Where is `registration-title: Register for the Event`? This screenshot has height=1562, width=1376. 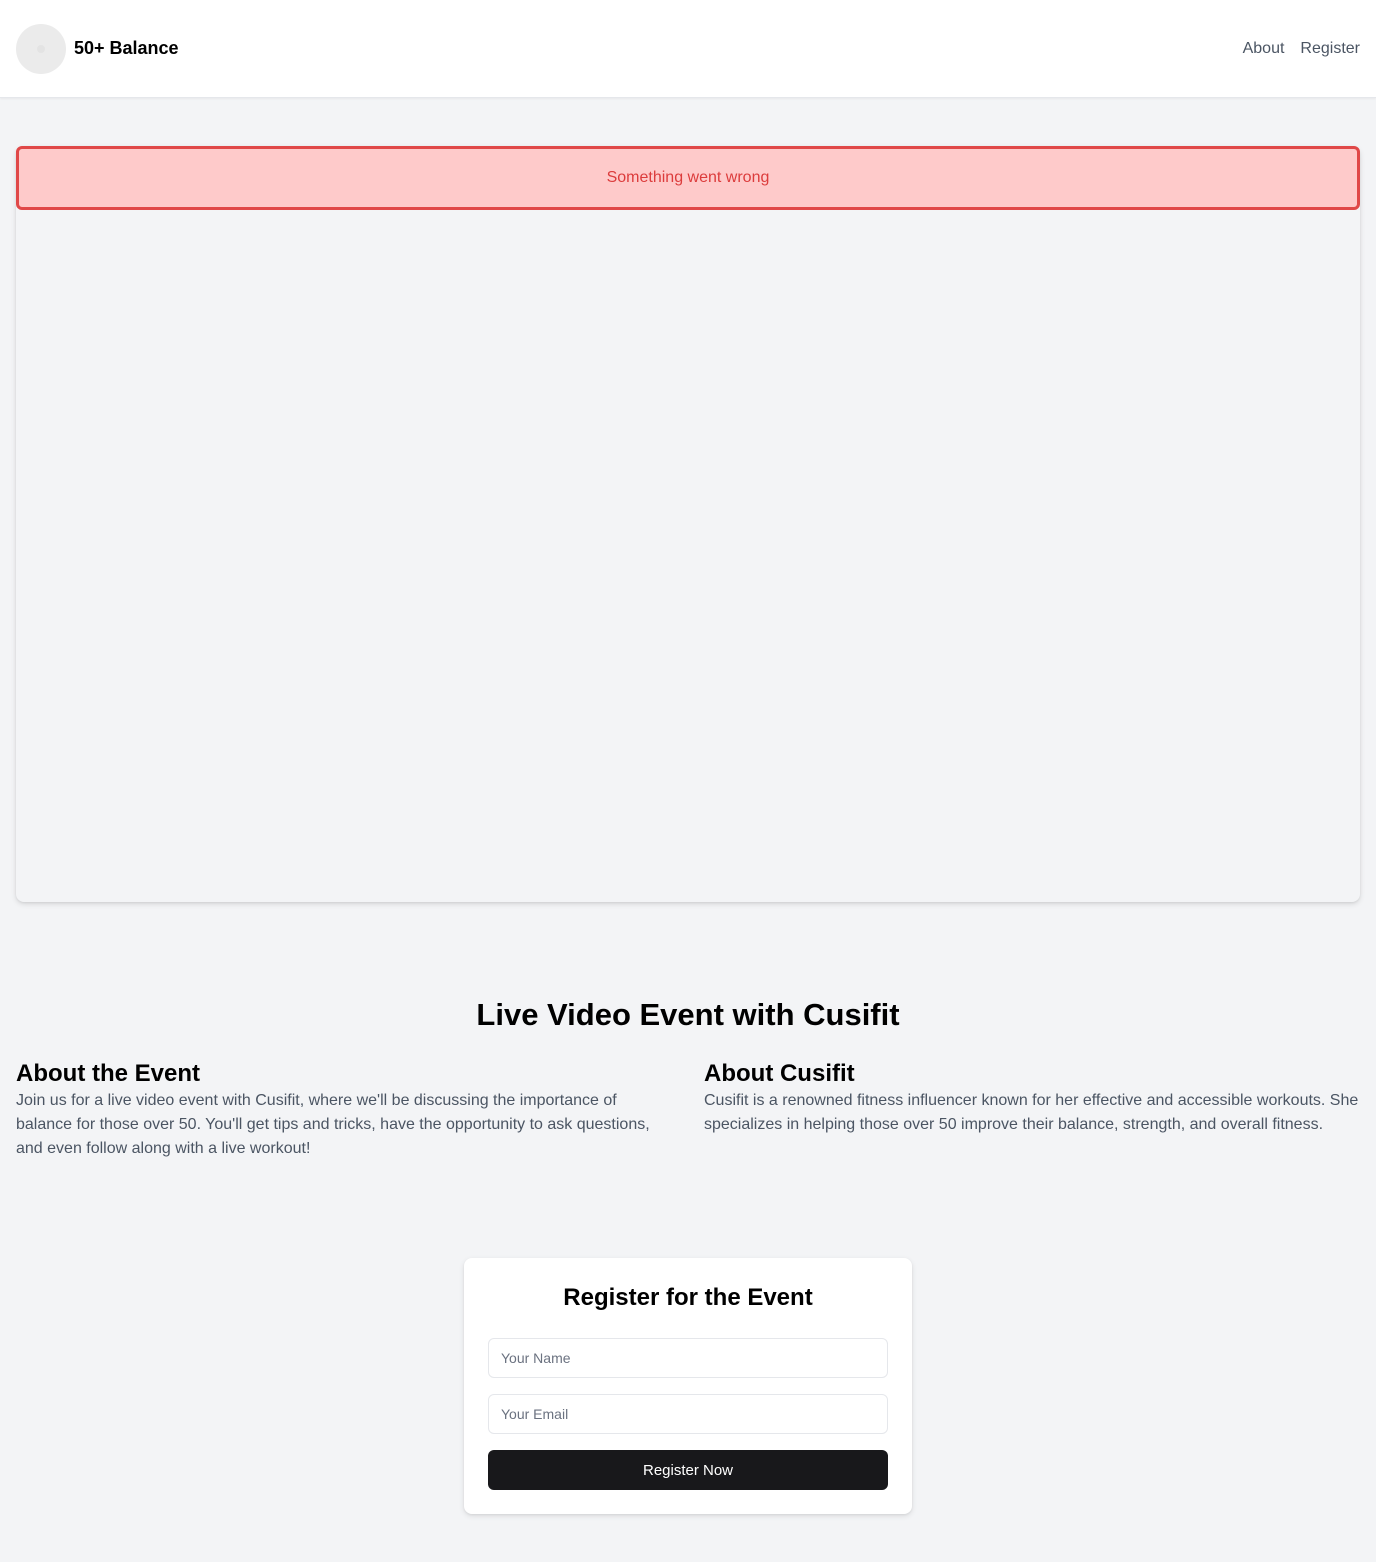
registration-title: Register for the Event is located at coordinates (688, 1297).